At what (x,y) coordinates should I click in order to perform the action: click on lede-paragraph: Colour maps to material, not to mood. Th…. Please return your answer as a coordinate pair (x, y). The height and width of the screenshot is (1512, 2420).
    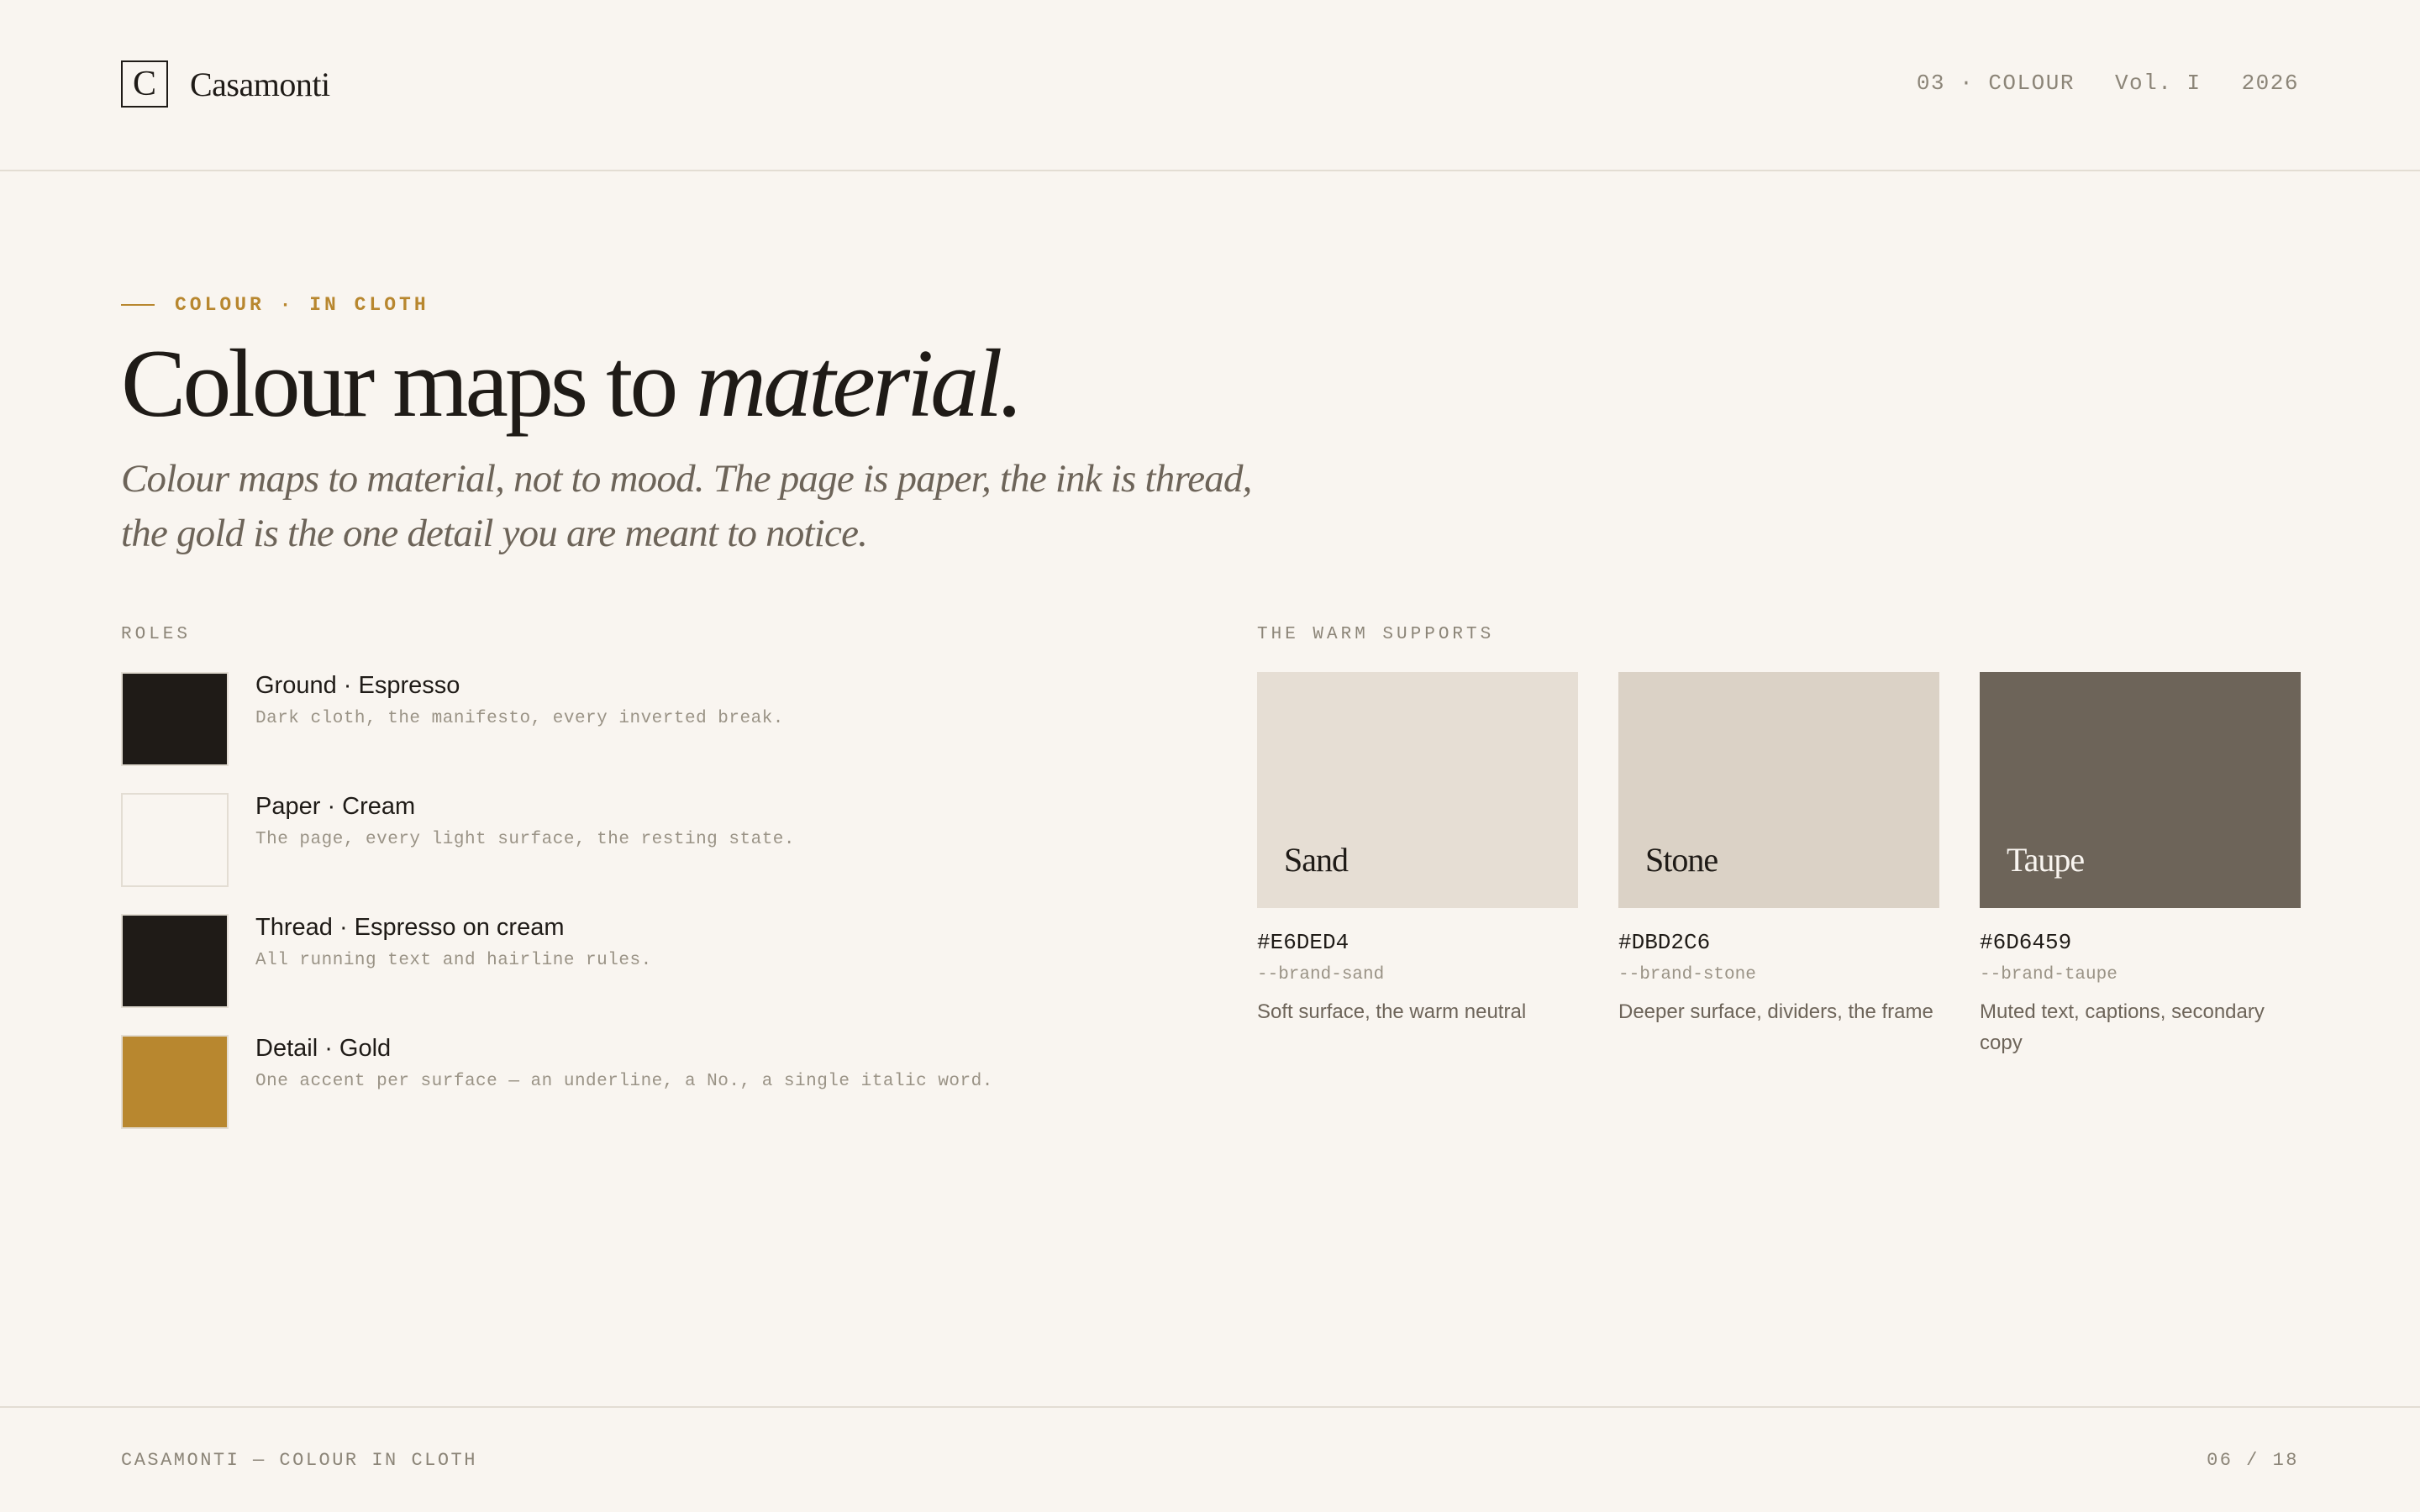
    Looking at the image, I should click on (687, 506).